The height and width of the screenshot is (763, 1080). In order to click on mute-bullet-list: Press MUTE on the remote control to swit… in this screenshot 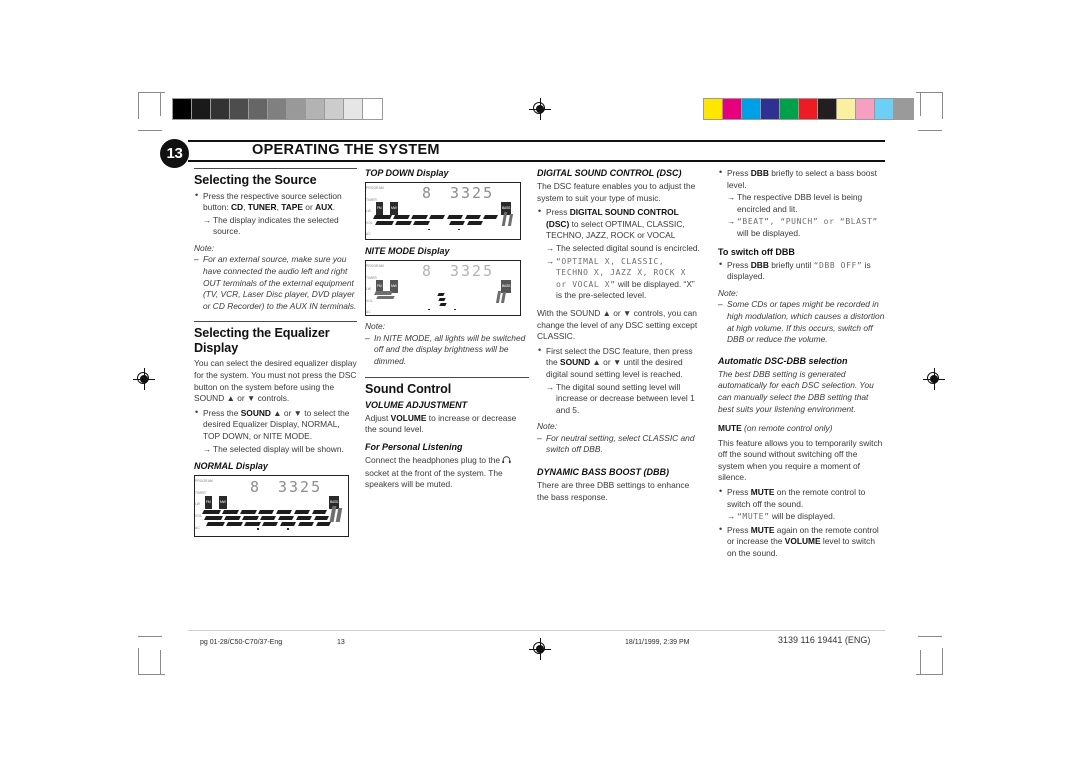, I will do `click(801, 523)`.